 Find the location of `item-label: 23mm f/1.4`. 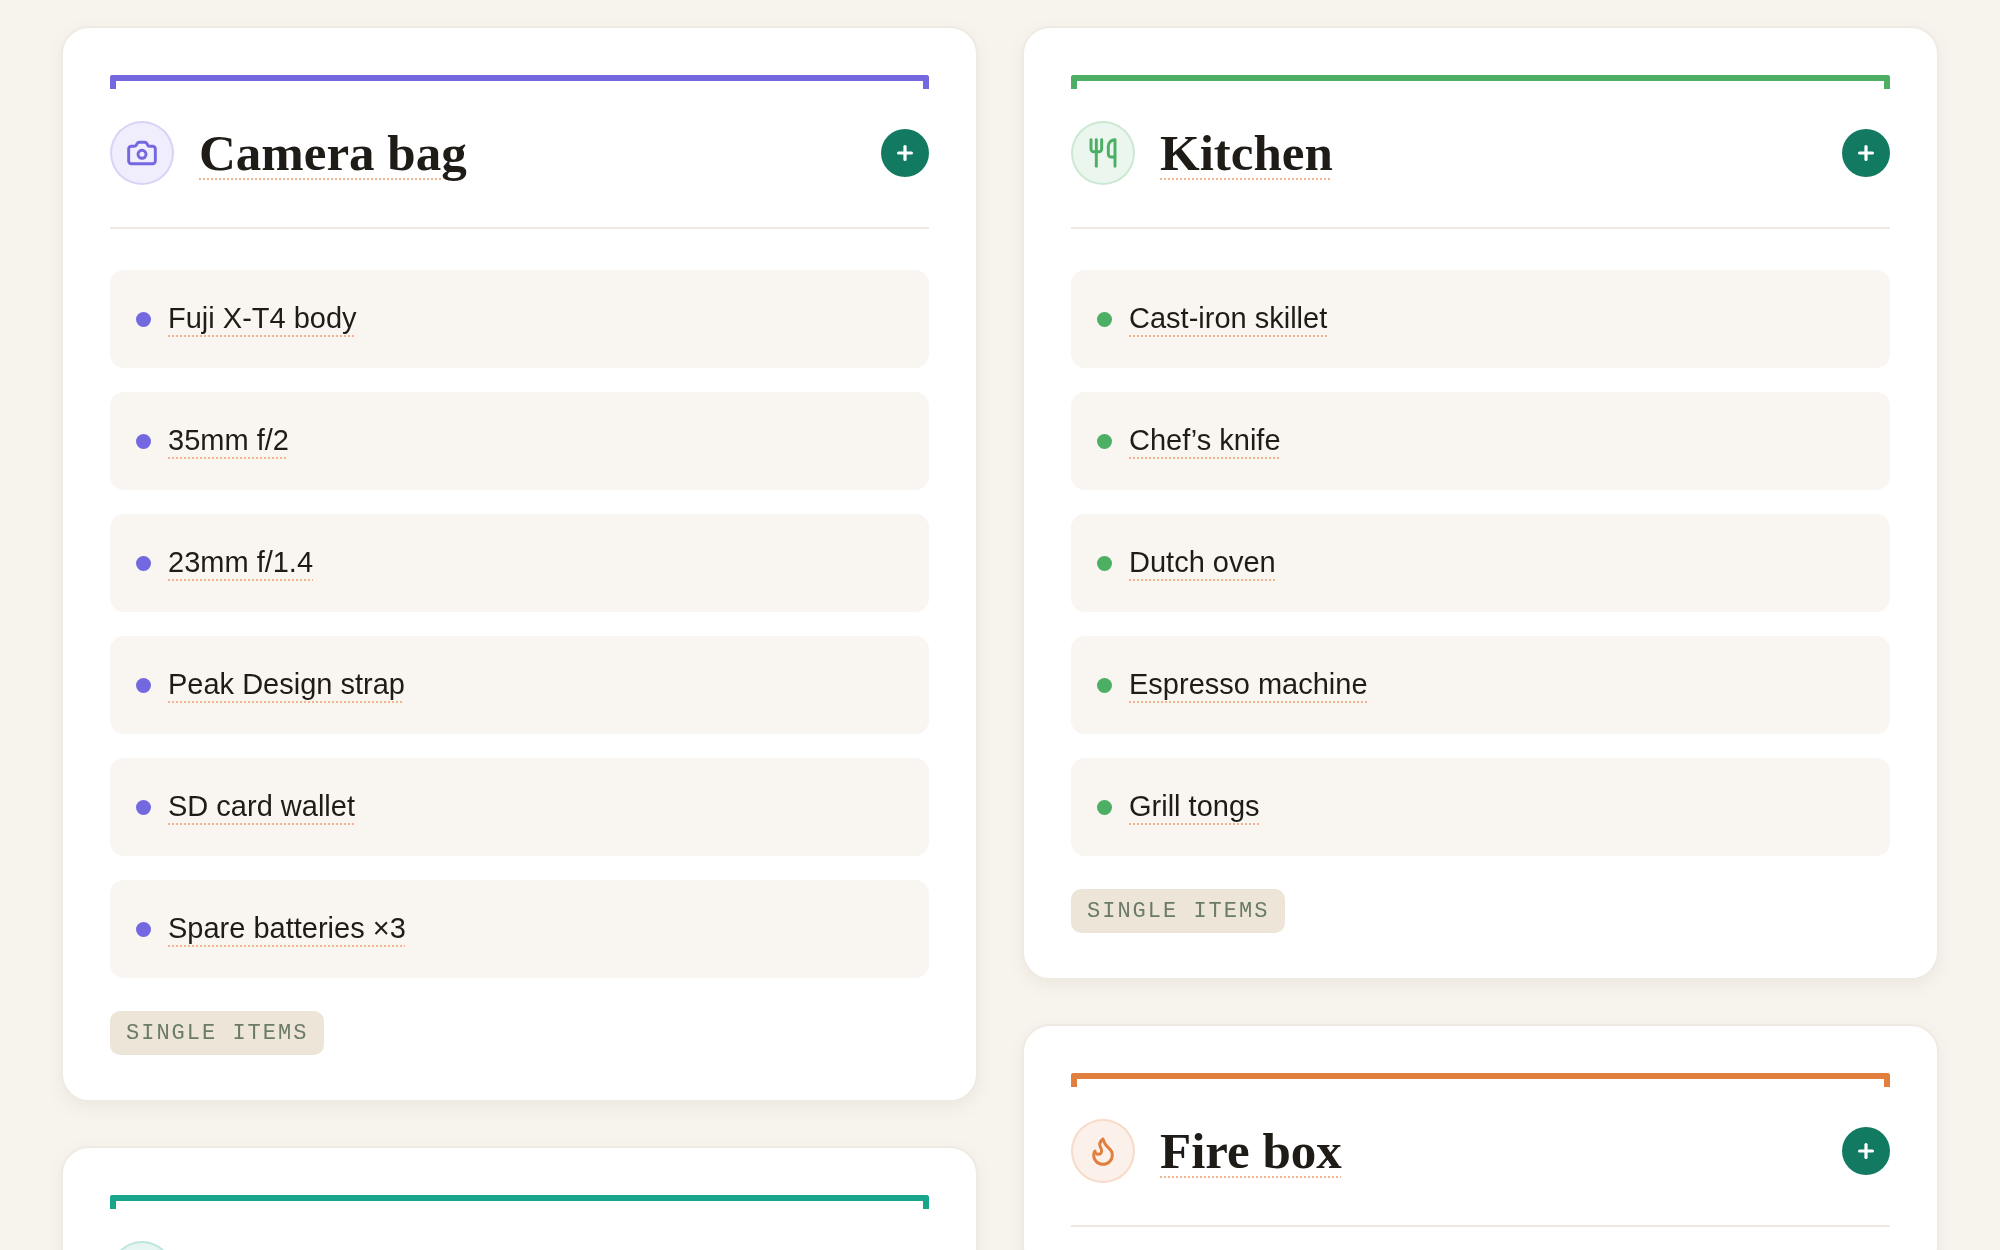

item-label: 23mm f/1.4 is located at coordinates (241, 563).